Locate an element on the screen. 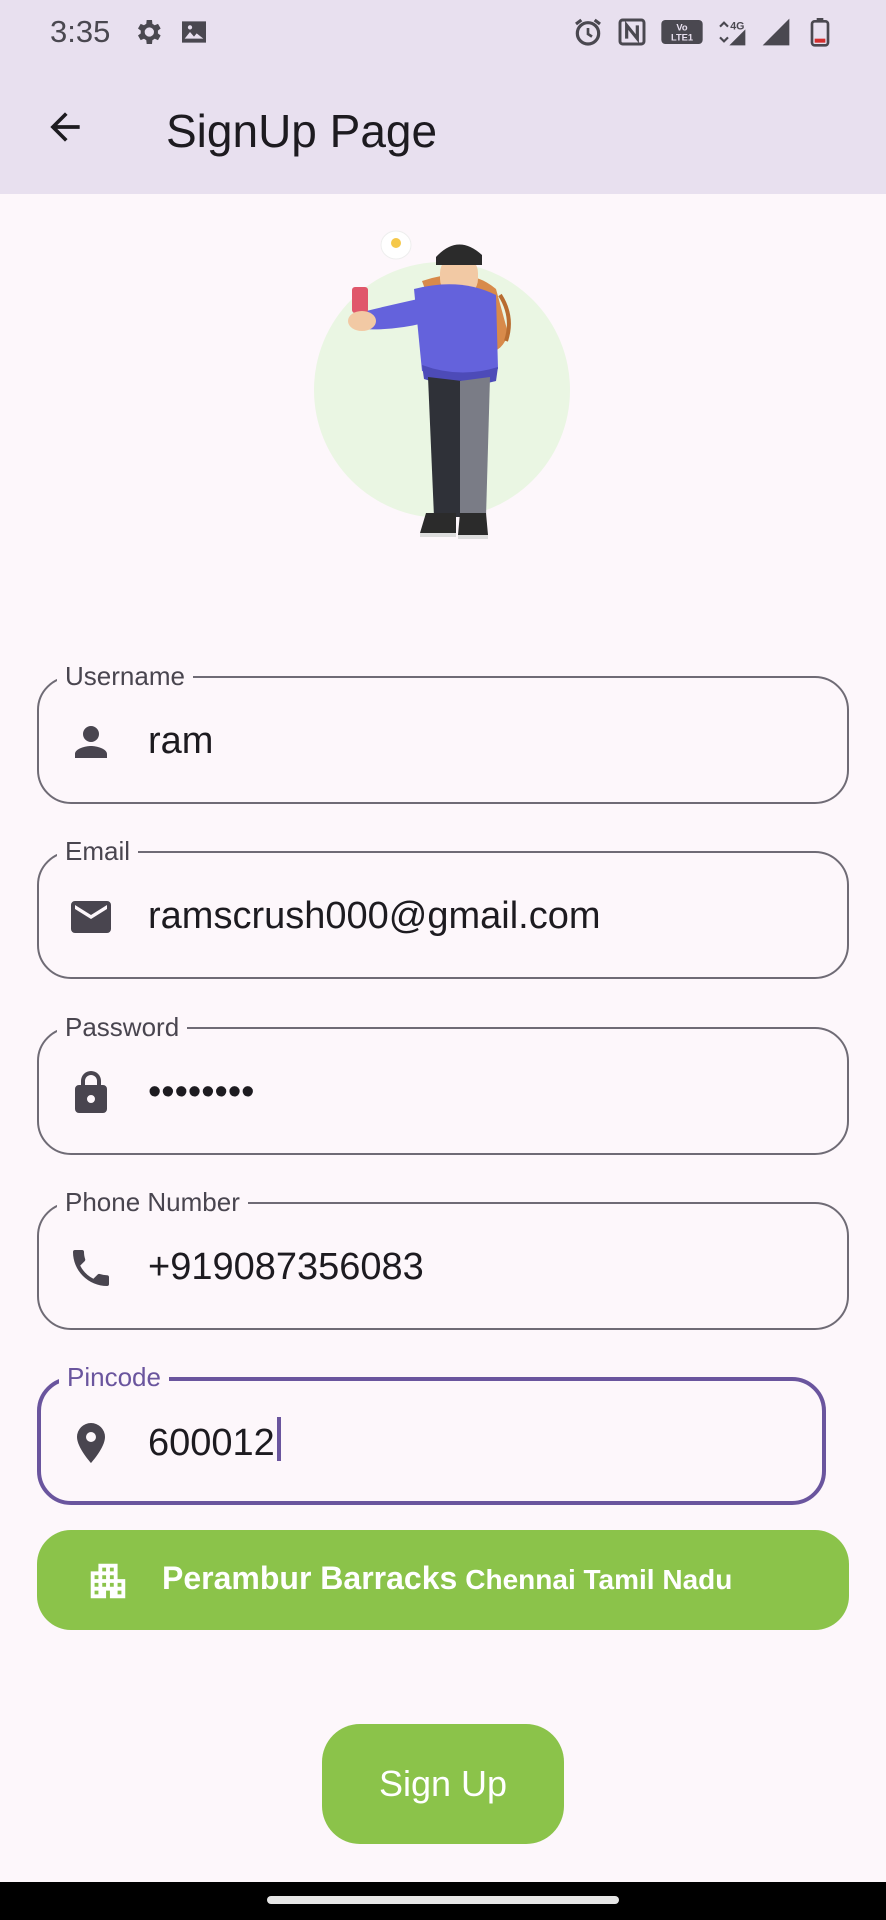  password-field: Password •••••••• is located at coordinates (443, 1082).